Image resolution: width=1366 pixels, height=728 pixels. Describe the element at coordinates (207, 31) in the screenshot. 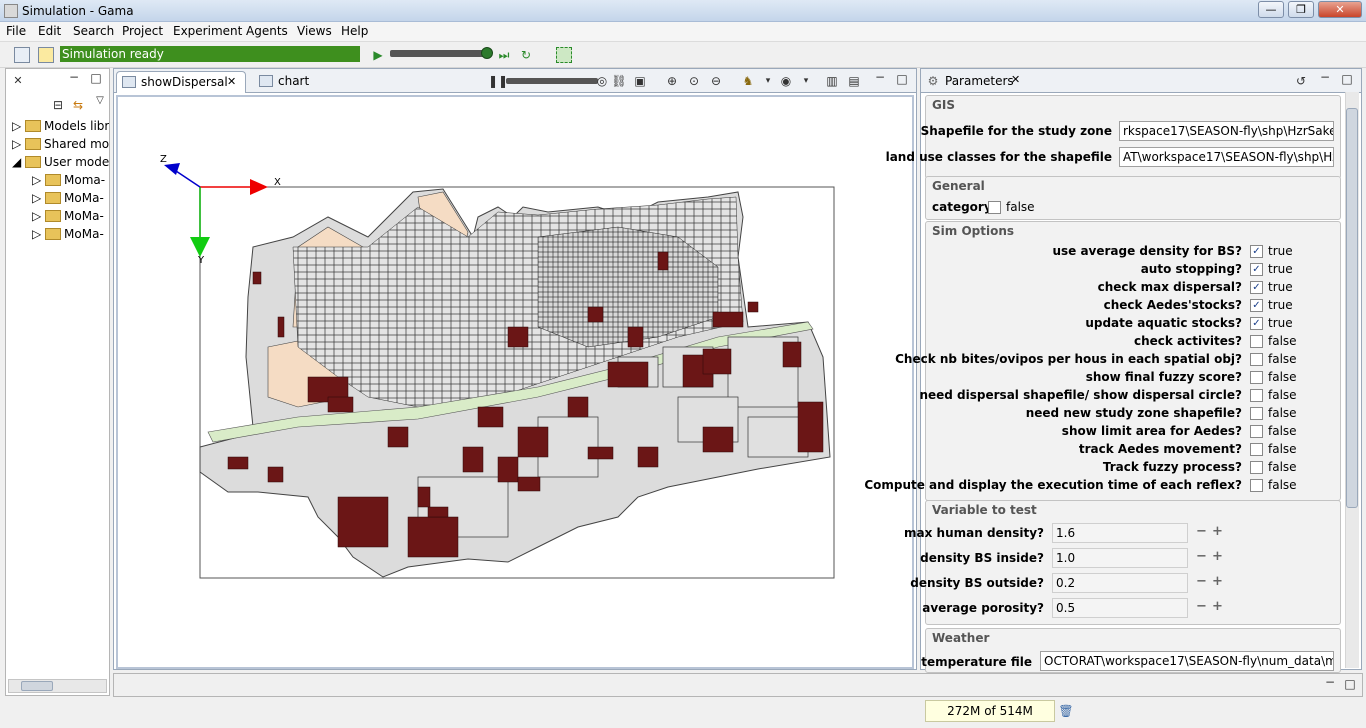

I see `menu-experiment: Experiment` at that location.